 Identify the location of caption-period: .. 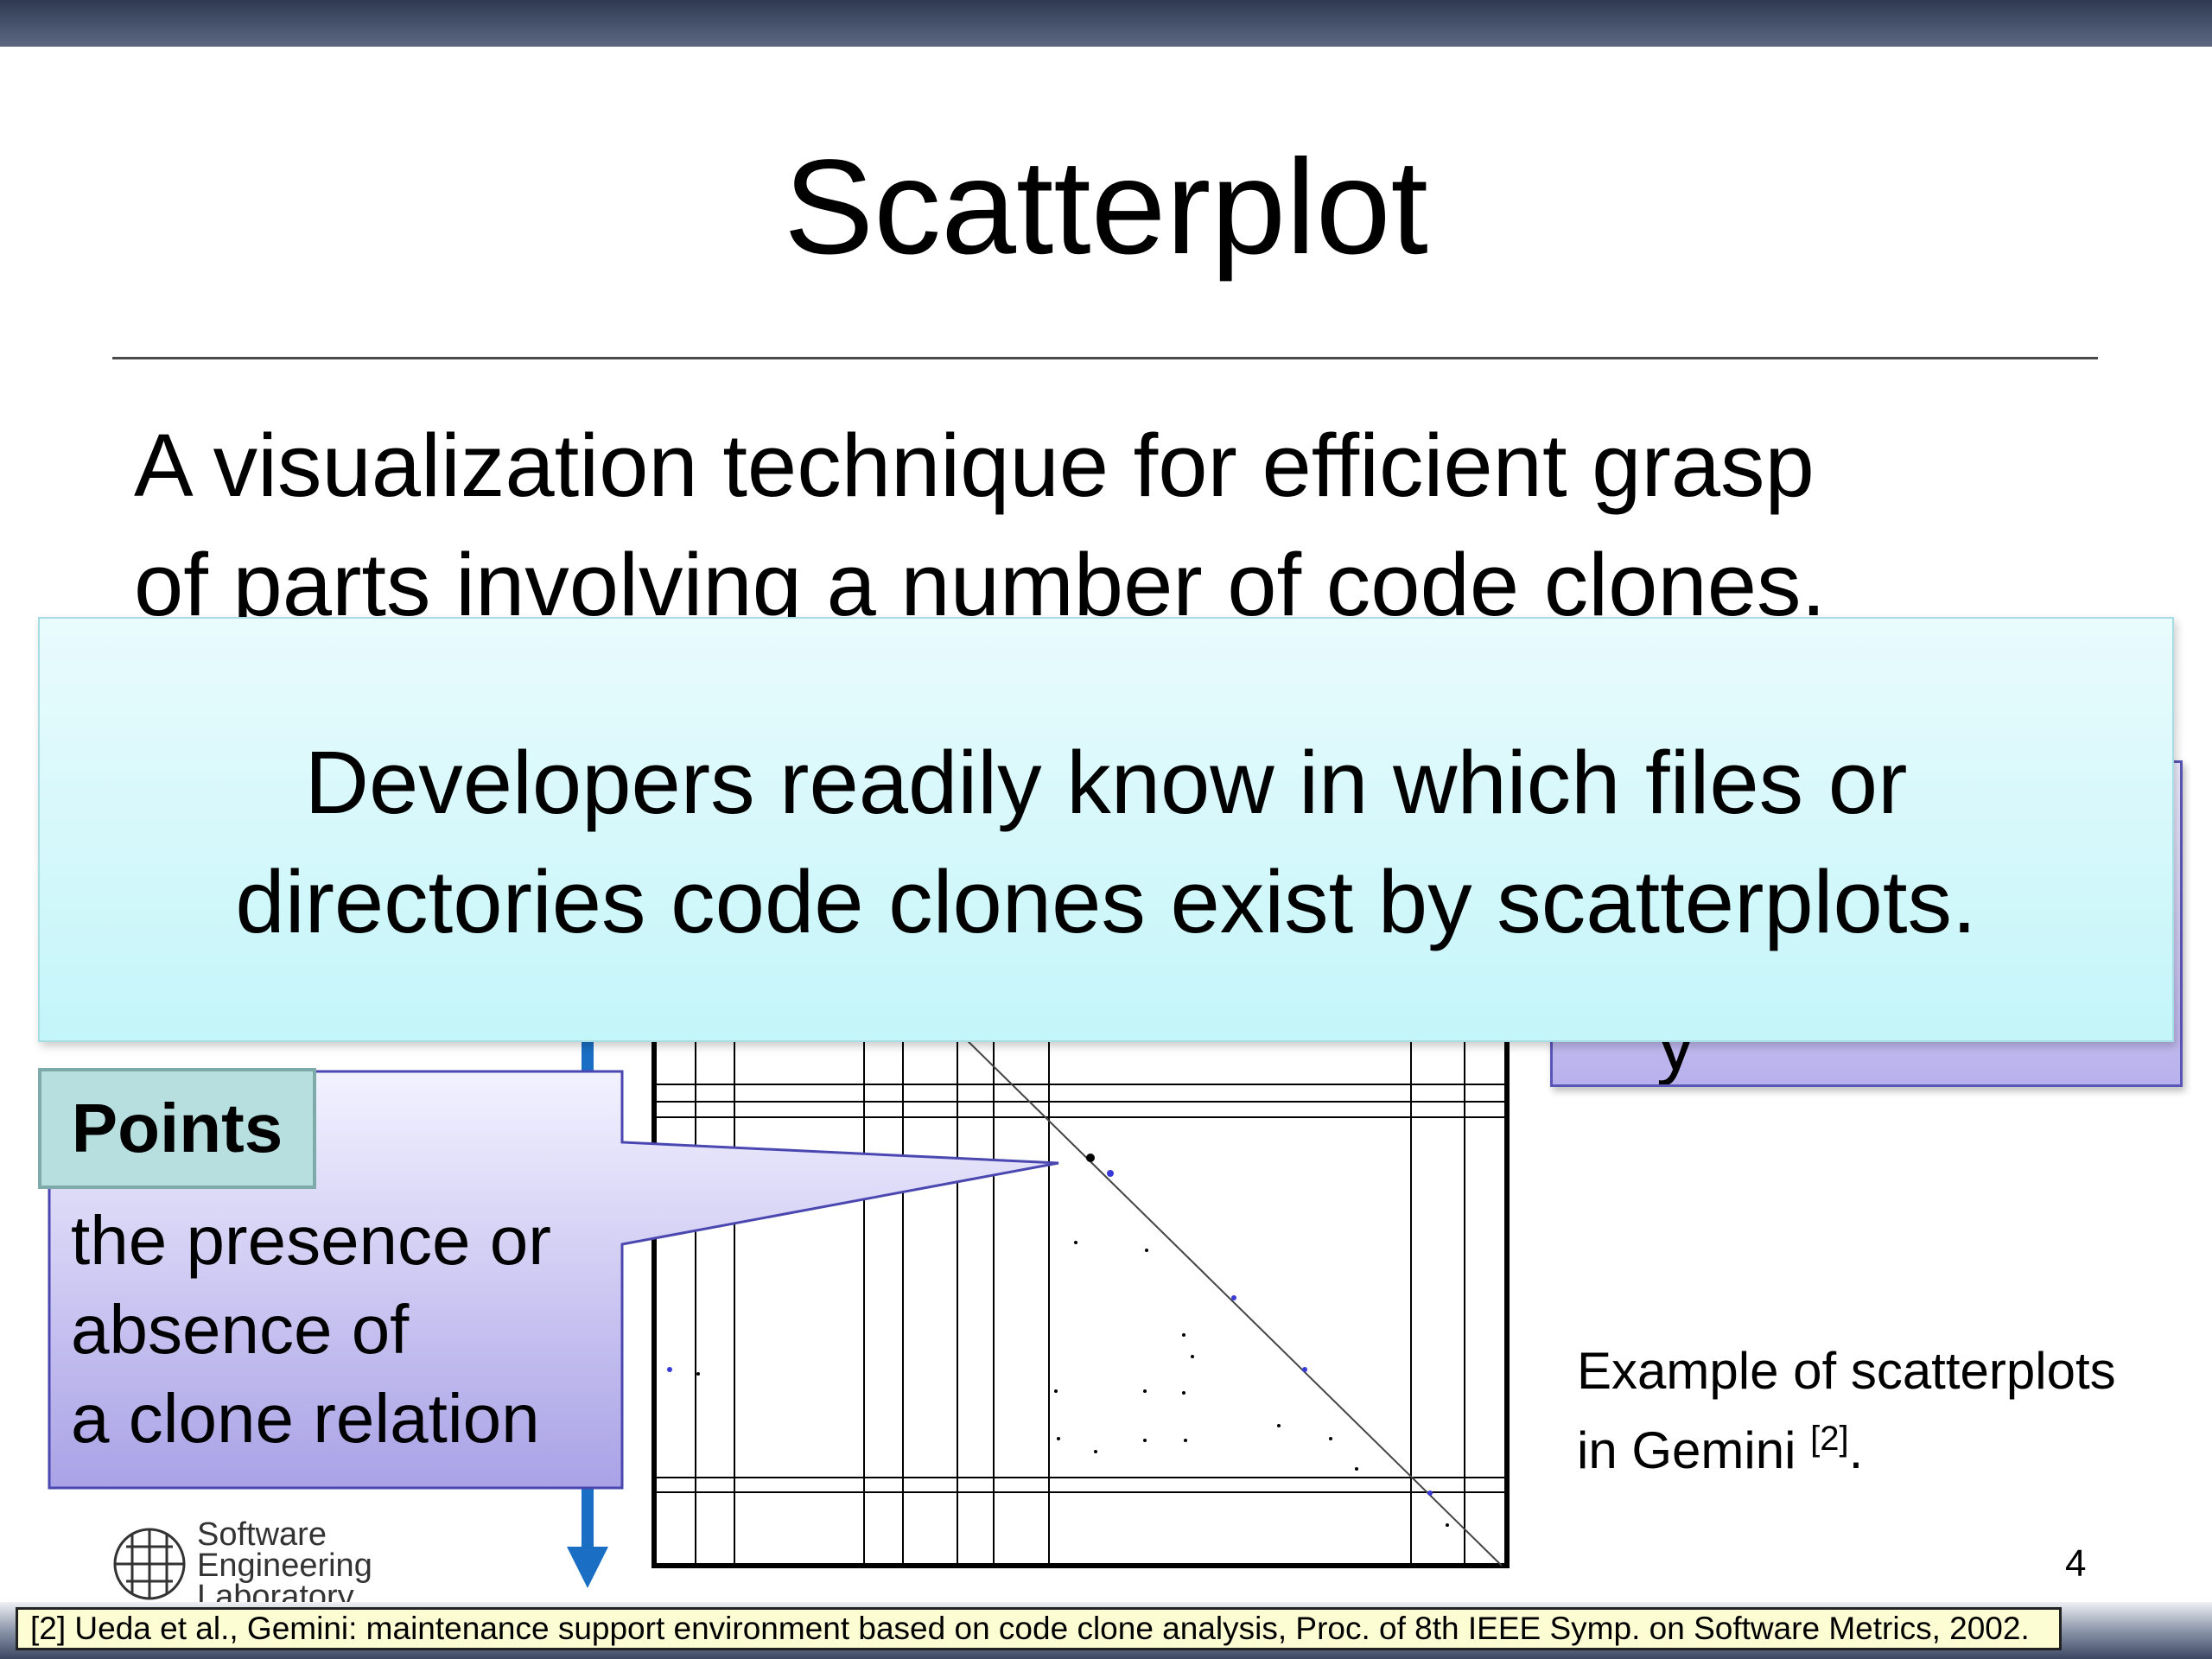
(1856, 1450).